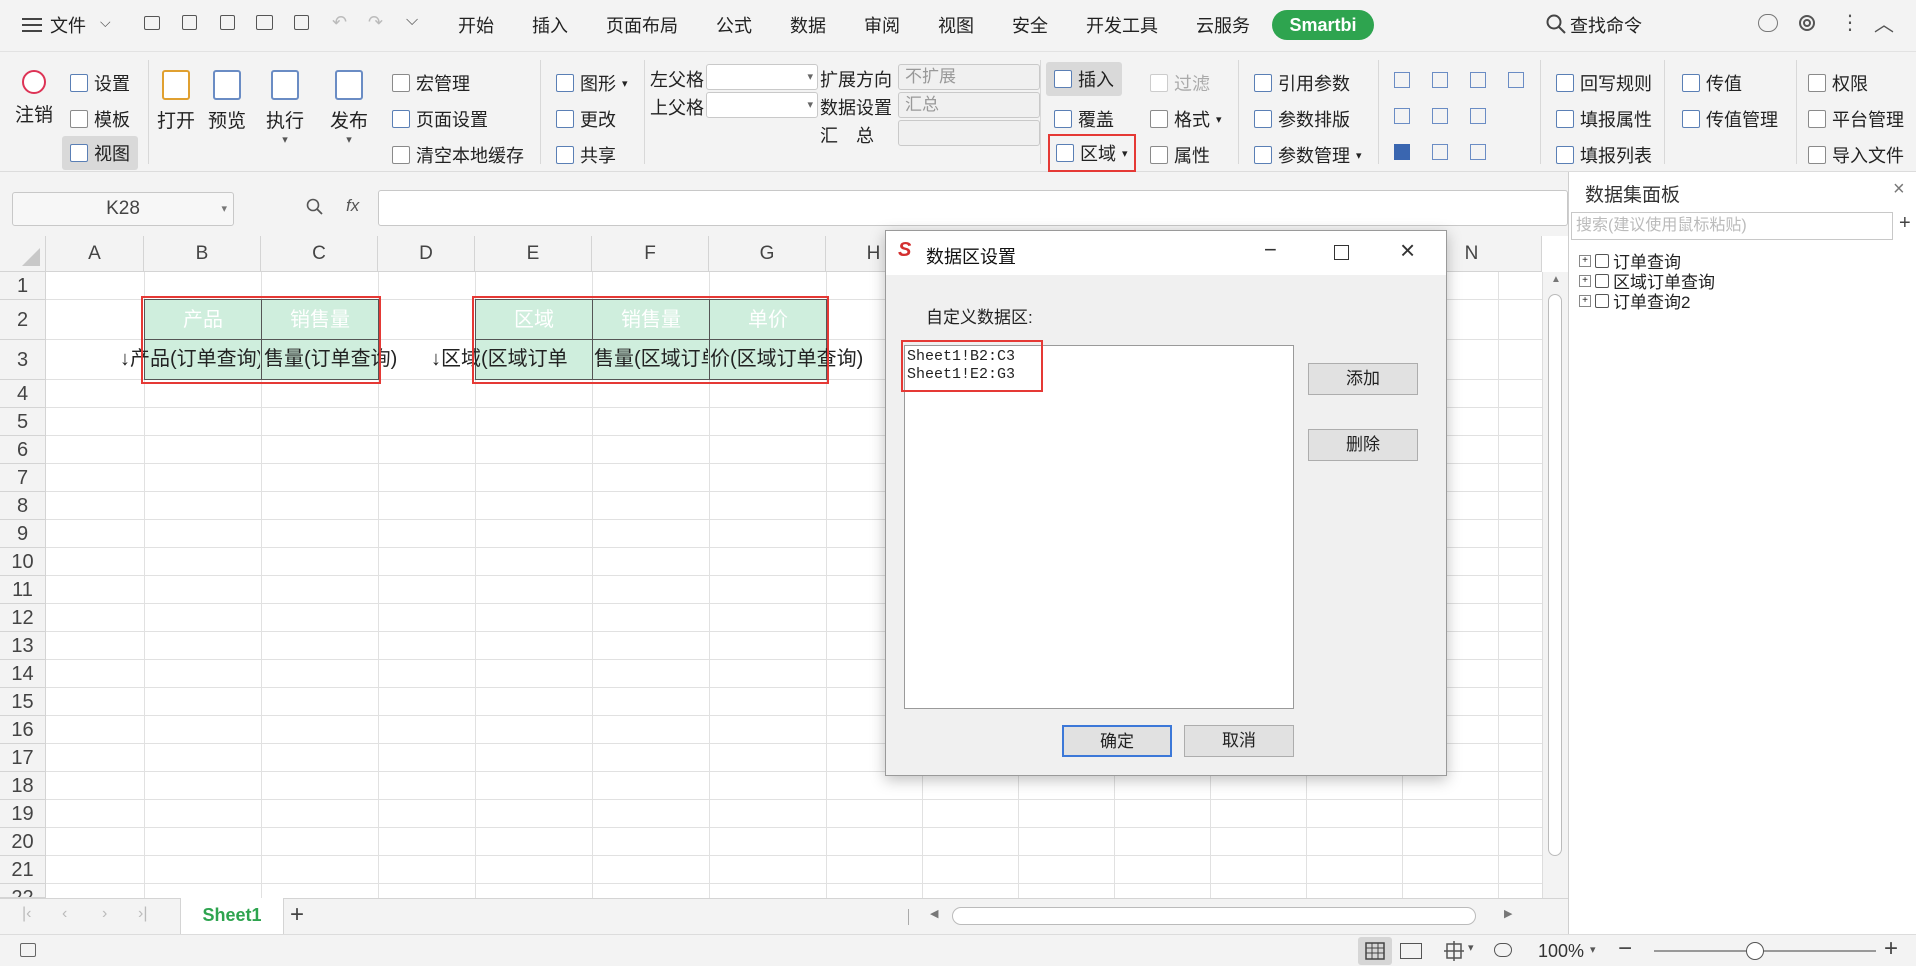 Image resolution: width=1916 pixels, height=966 pixels. Describe the element at coordinates (1884, 22) in the screenshot. I see `collapse-ribbon-icon: ︿` at that location.